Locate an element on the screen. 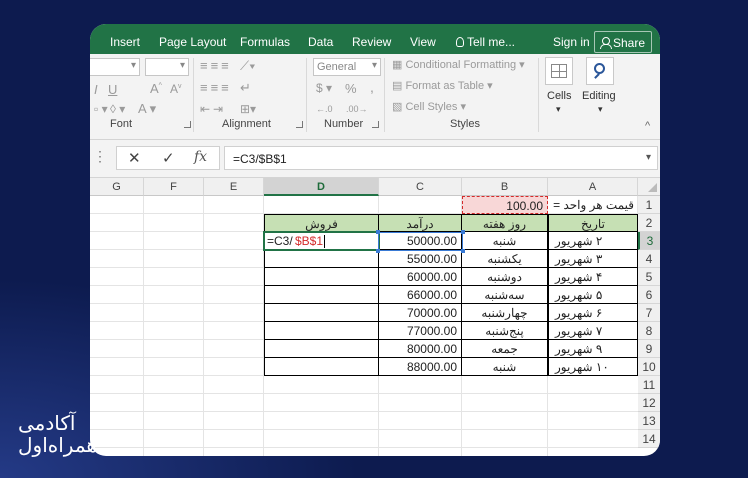 The height and width of the screenshot is (478, 748). cell-b2-header: روز هفته is located at coordinates (505, 223).